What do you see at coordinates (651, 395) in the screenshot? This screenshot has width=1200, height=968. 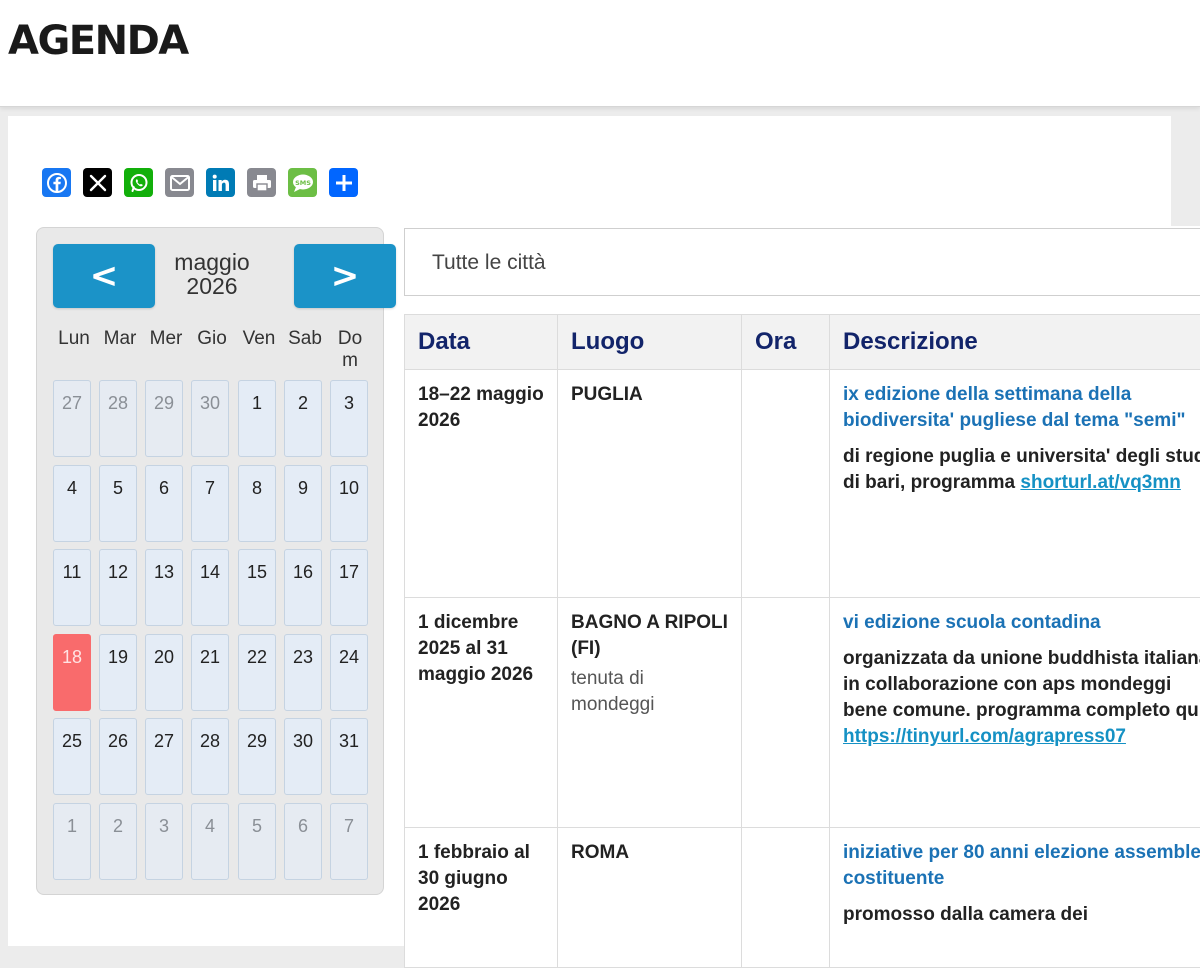 I see `event-city: PUGLIA` at bounding box center [651, 395].